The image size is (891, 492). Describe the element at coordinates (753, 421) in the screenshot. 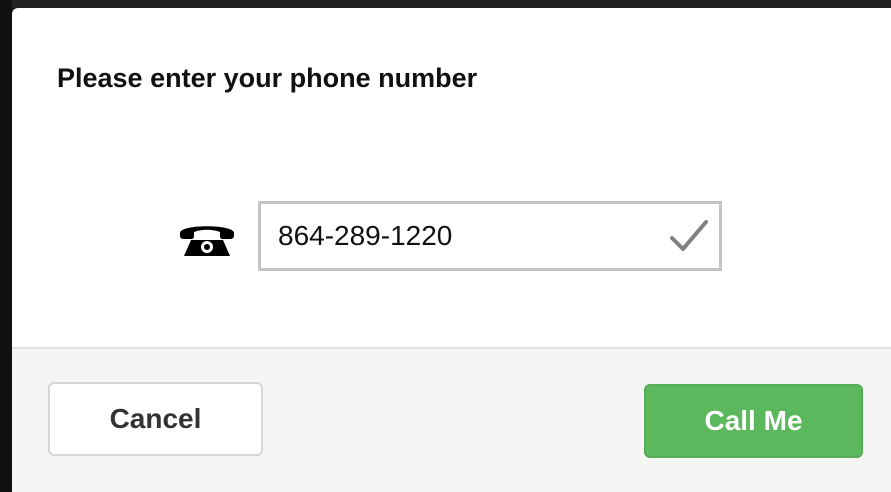

I see `call-me-button: Call Me` at that location.